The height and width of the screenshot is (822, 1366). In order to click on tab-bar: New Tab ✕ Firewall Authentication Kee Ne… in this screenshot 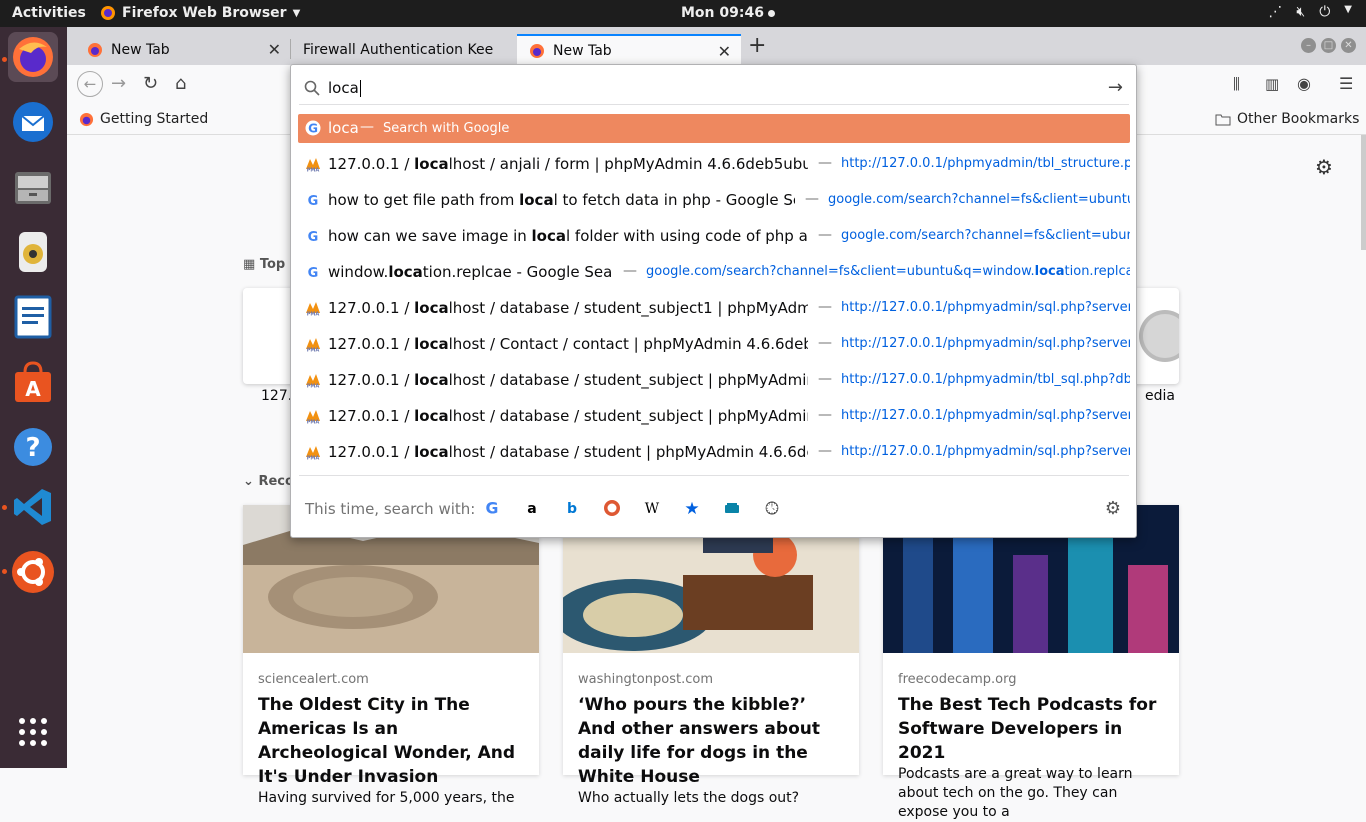, I will do `click(716, 46)`.